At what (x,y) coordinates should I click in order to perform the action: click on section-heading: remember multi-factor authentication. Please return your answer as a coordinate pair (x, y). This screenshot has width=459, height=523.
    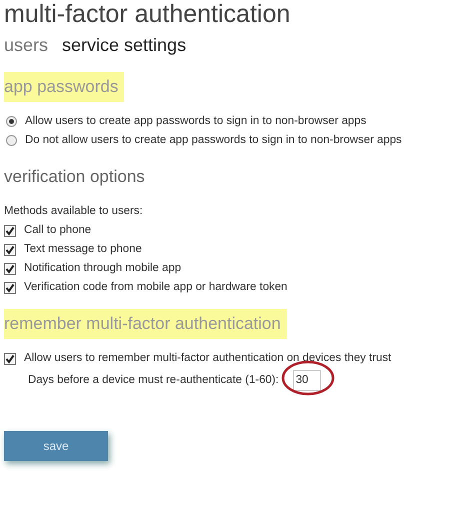
    Looking at the image, I should click on (145, 324).